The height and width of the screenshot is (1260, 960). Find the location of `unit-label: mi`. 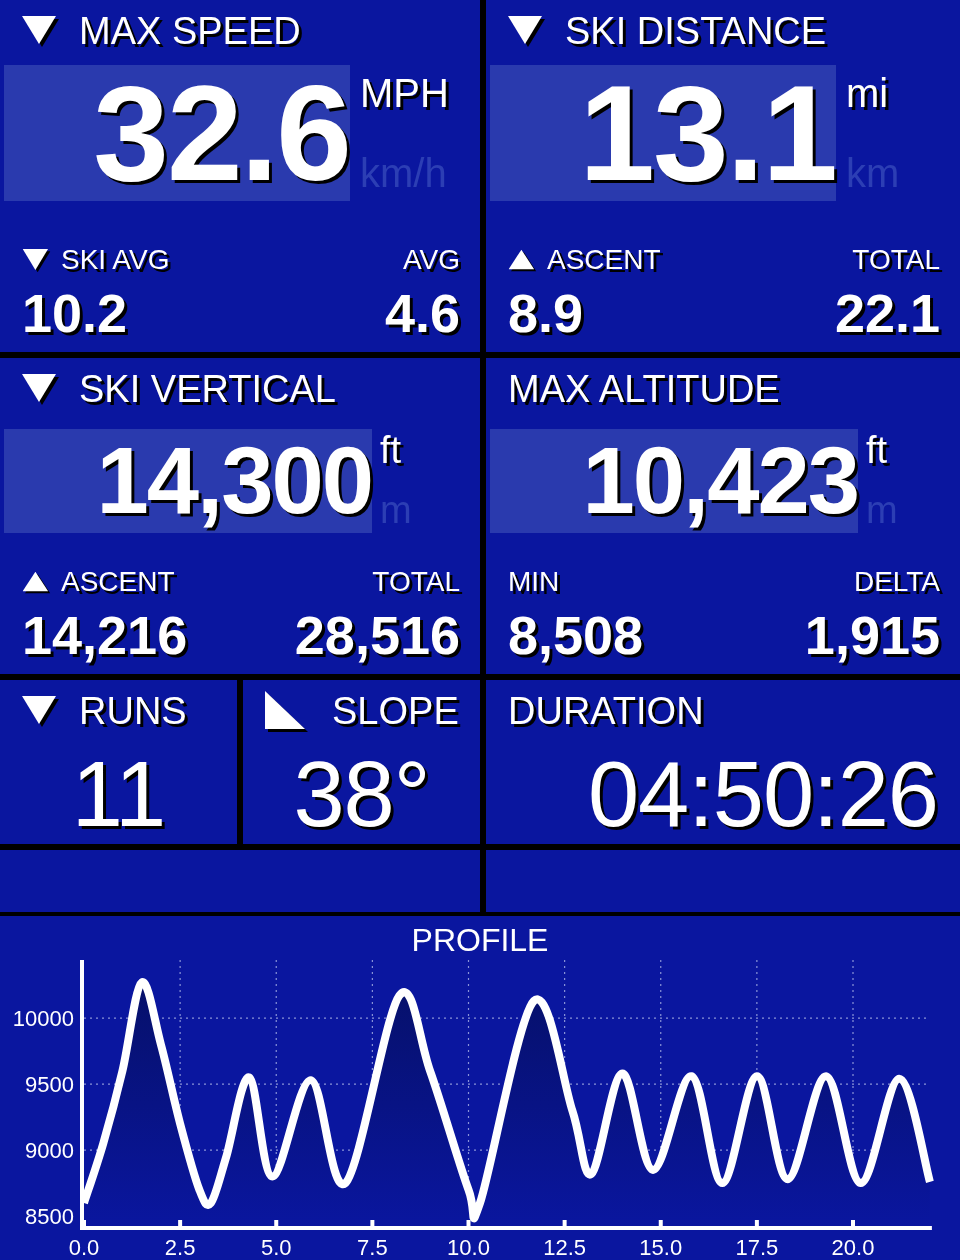

unit-label: mi is located at coordinates (873, 93).